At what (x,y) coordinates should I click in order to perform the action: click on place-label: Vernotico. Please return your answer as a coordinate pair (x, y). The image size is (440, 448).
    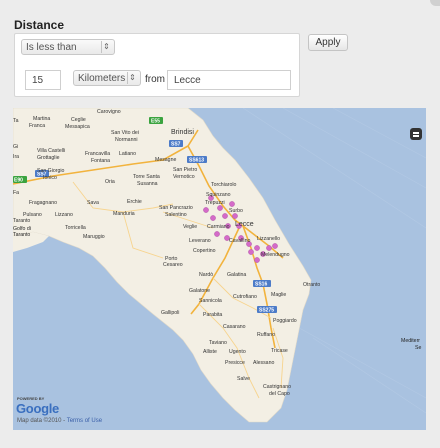
    Looking at the image, I should click on (184, 177).